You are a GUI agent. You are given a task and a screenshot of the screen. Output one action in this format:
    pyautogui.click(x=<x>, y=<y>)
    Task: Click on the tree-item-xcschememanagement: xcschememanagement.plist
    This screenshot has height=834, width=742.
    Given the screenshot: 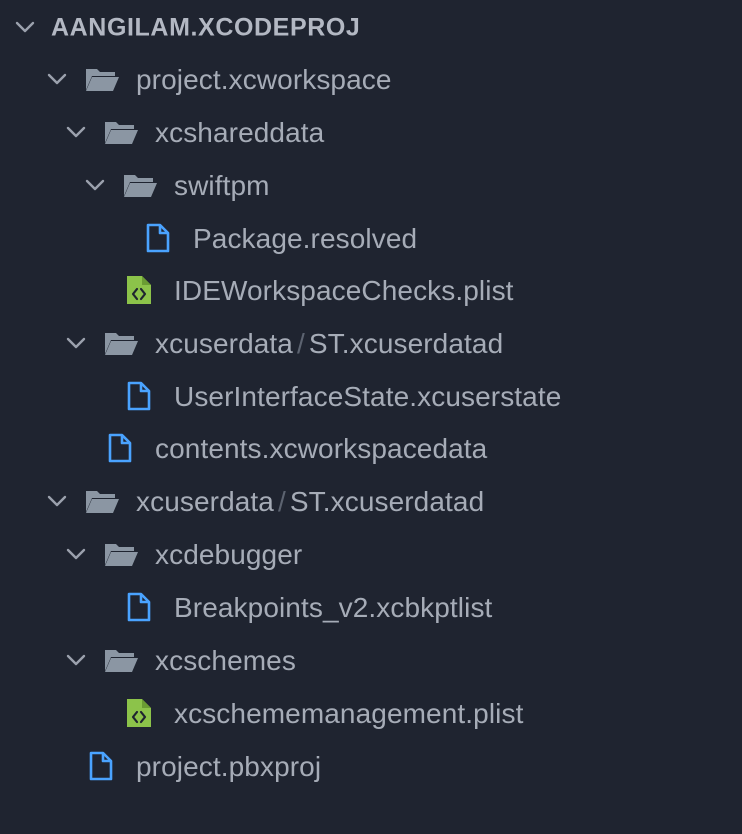 What is the action you would take?
    pyautogui.click(x=371, y=713)
    